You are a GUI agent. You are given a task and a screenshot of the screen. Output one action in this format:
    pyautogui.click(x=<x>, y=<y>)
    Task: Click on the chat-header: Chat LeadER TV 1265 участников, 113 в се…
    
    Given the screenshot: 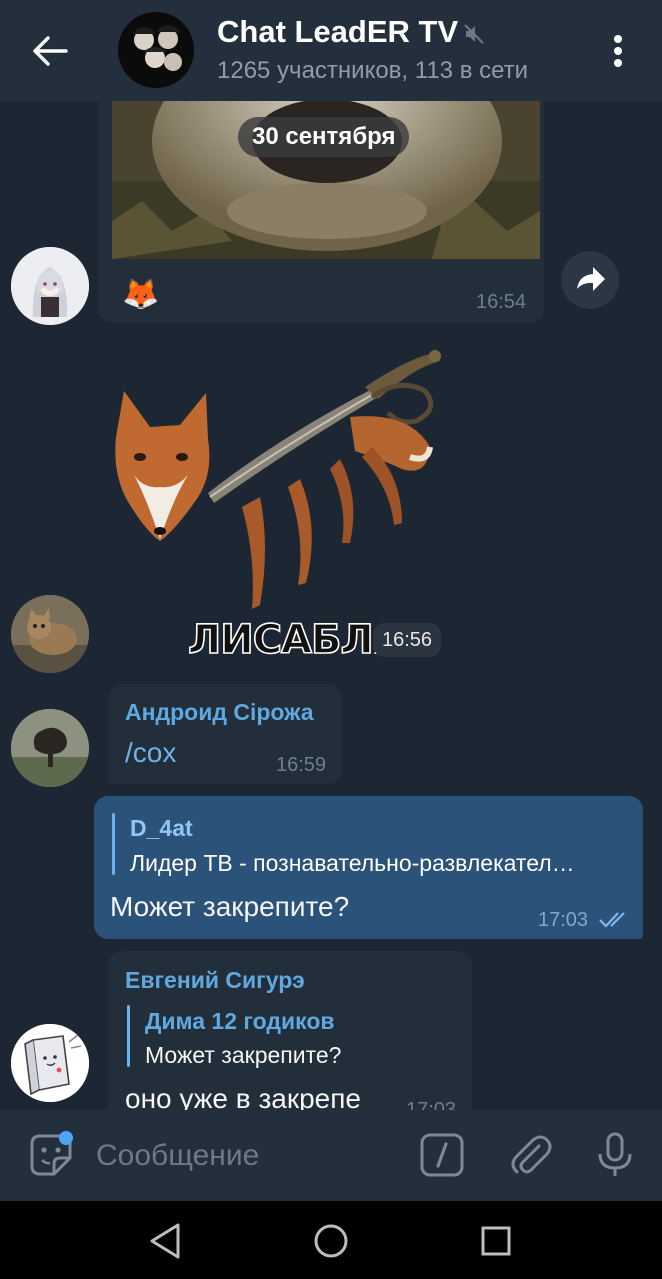 What is the action you would take?
    pyautogui.click(x=331, y=50)
    